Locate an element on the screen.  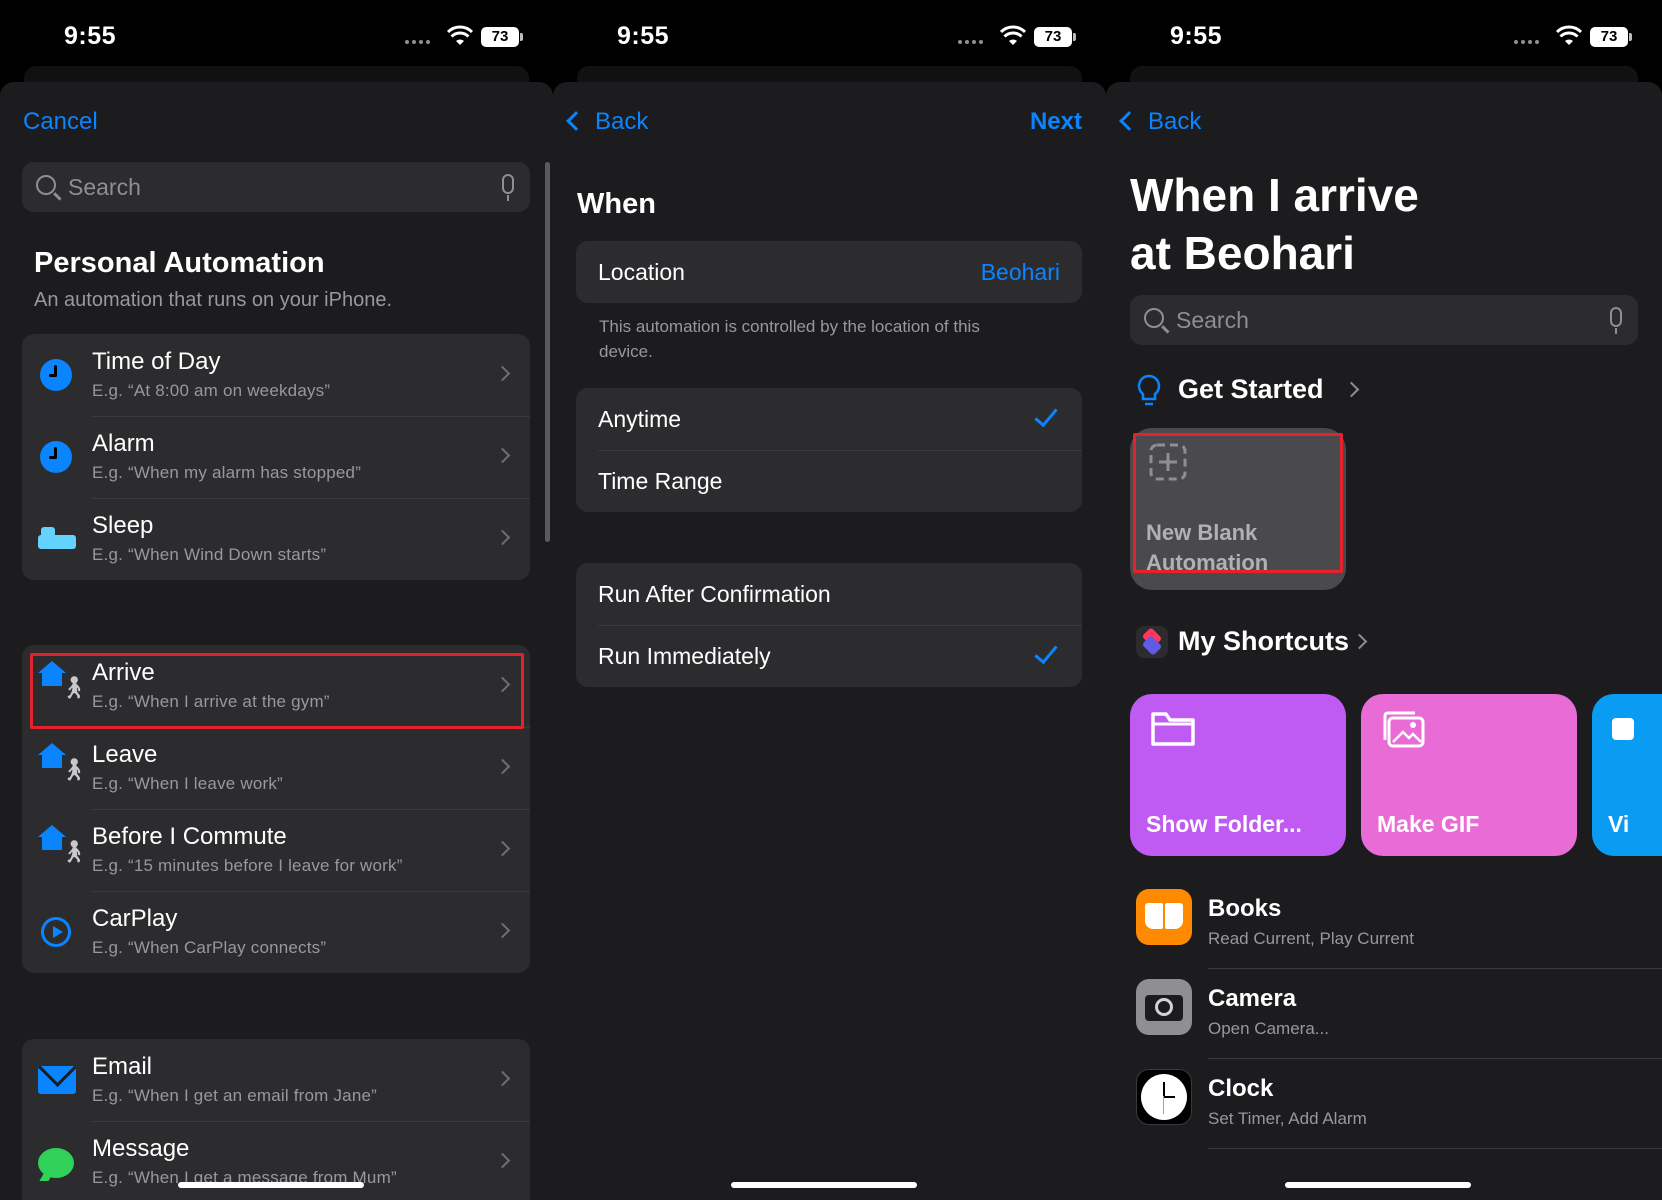
cancel-button: Cancel is located at coordinates (60, 122).